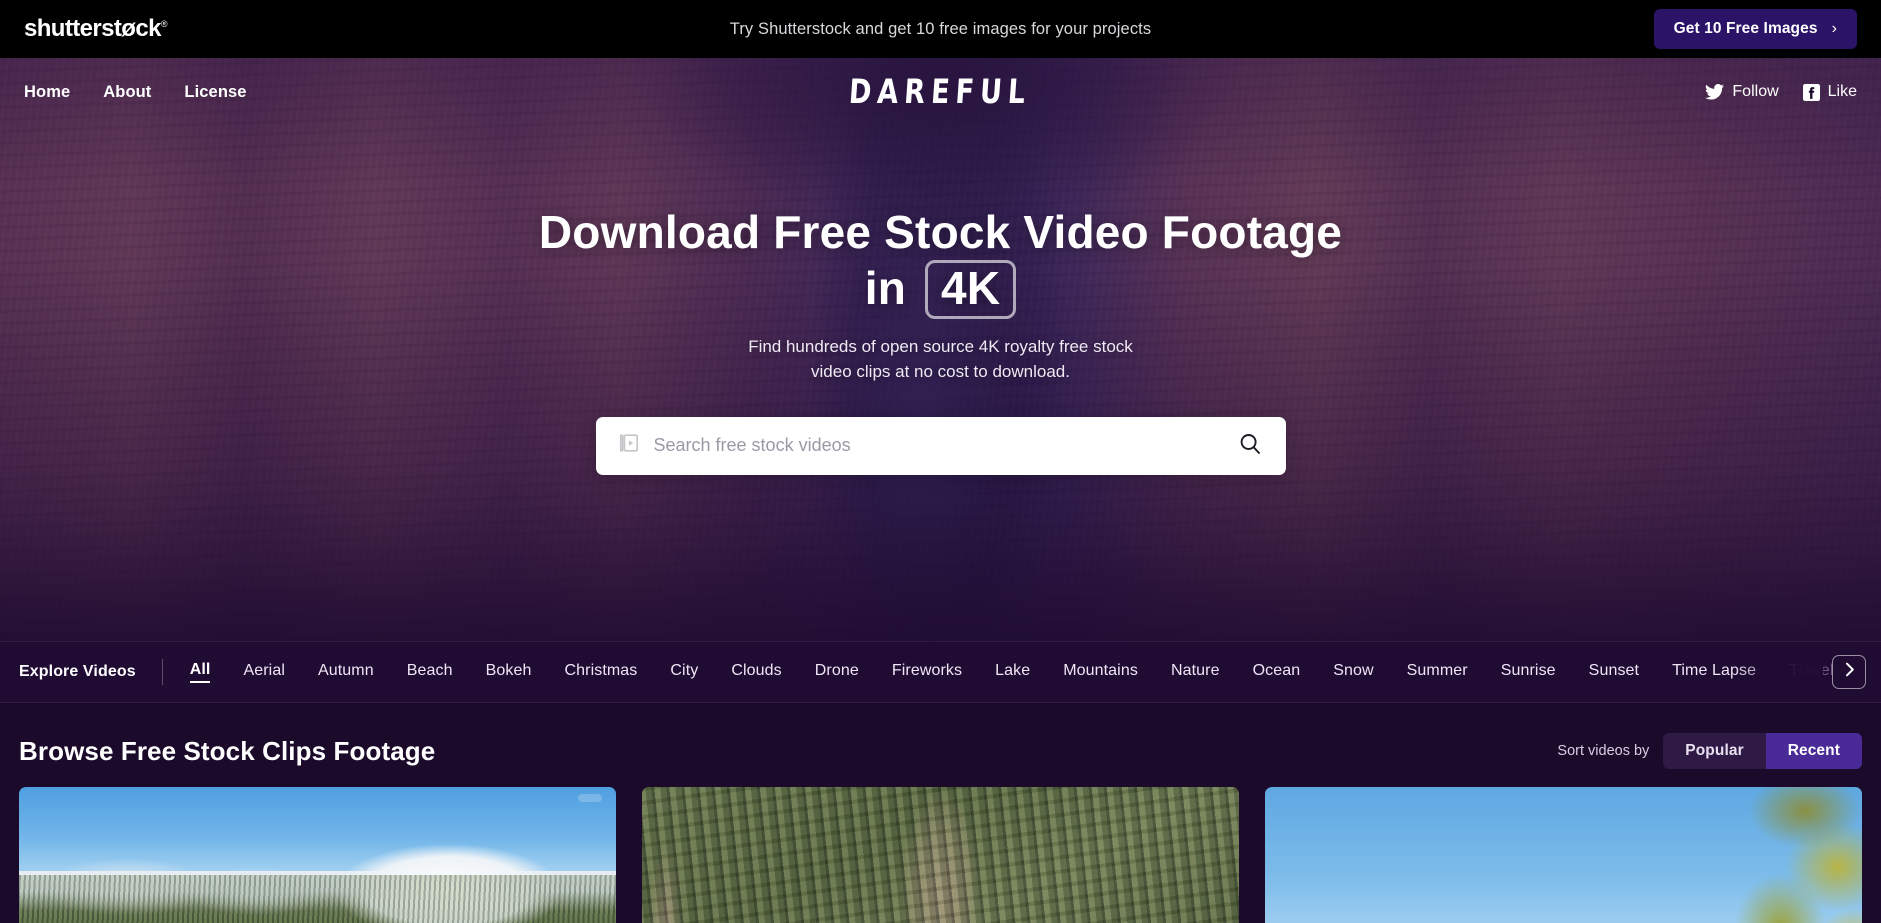  What do you see at coordinates (1834, 28) in the screenshot?
I see `chevron-right-icon: ›` at bounding box center [1834, 28].